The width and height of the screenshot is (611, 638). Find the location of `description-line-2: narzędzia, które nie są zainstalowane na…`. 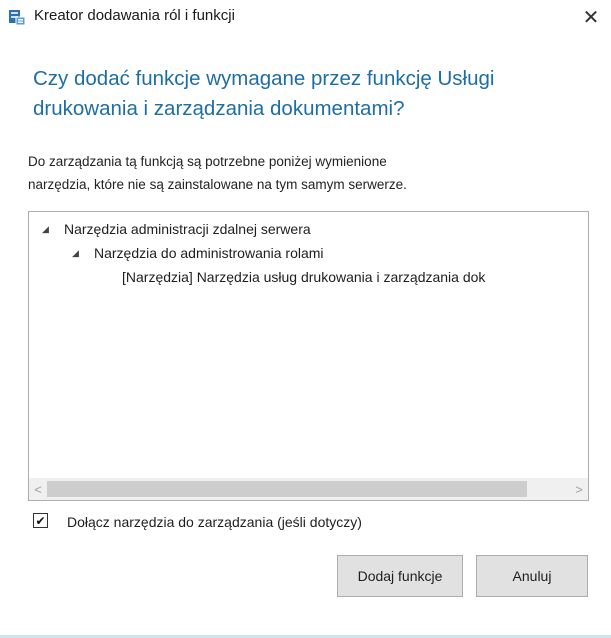

description-line-2: narzędzia, które nie są zainstalowane na… is located at coordinates (217, 184).